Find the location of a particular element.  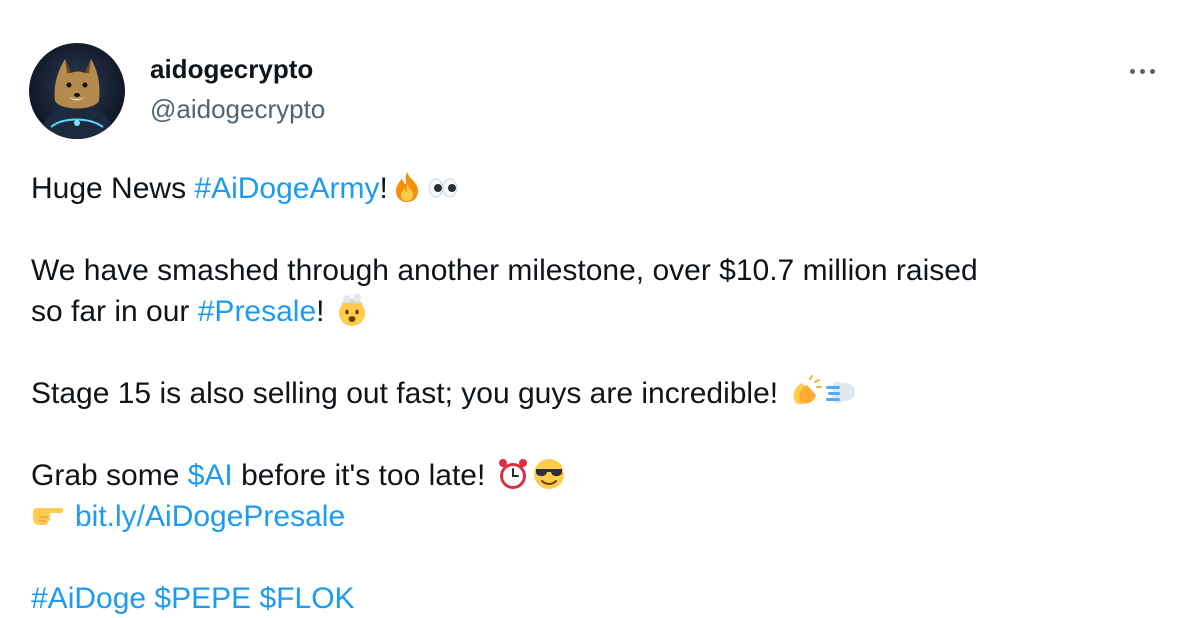

more-options-button is located at coordinates (1144, 71).